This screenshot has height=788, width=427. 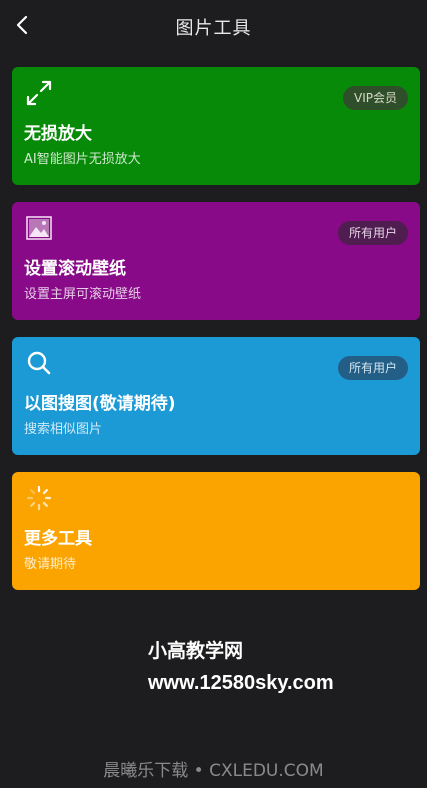 I want to click on card-title: 无损放大, so click(x=58, y=134).